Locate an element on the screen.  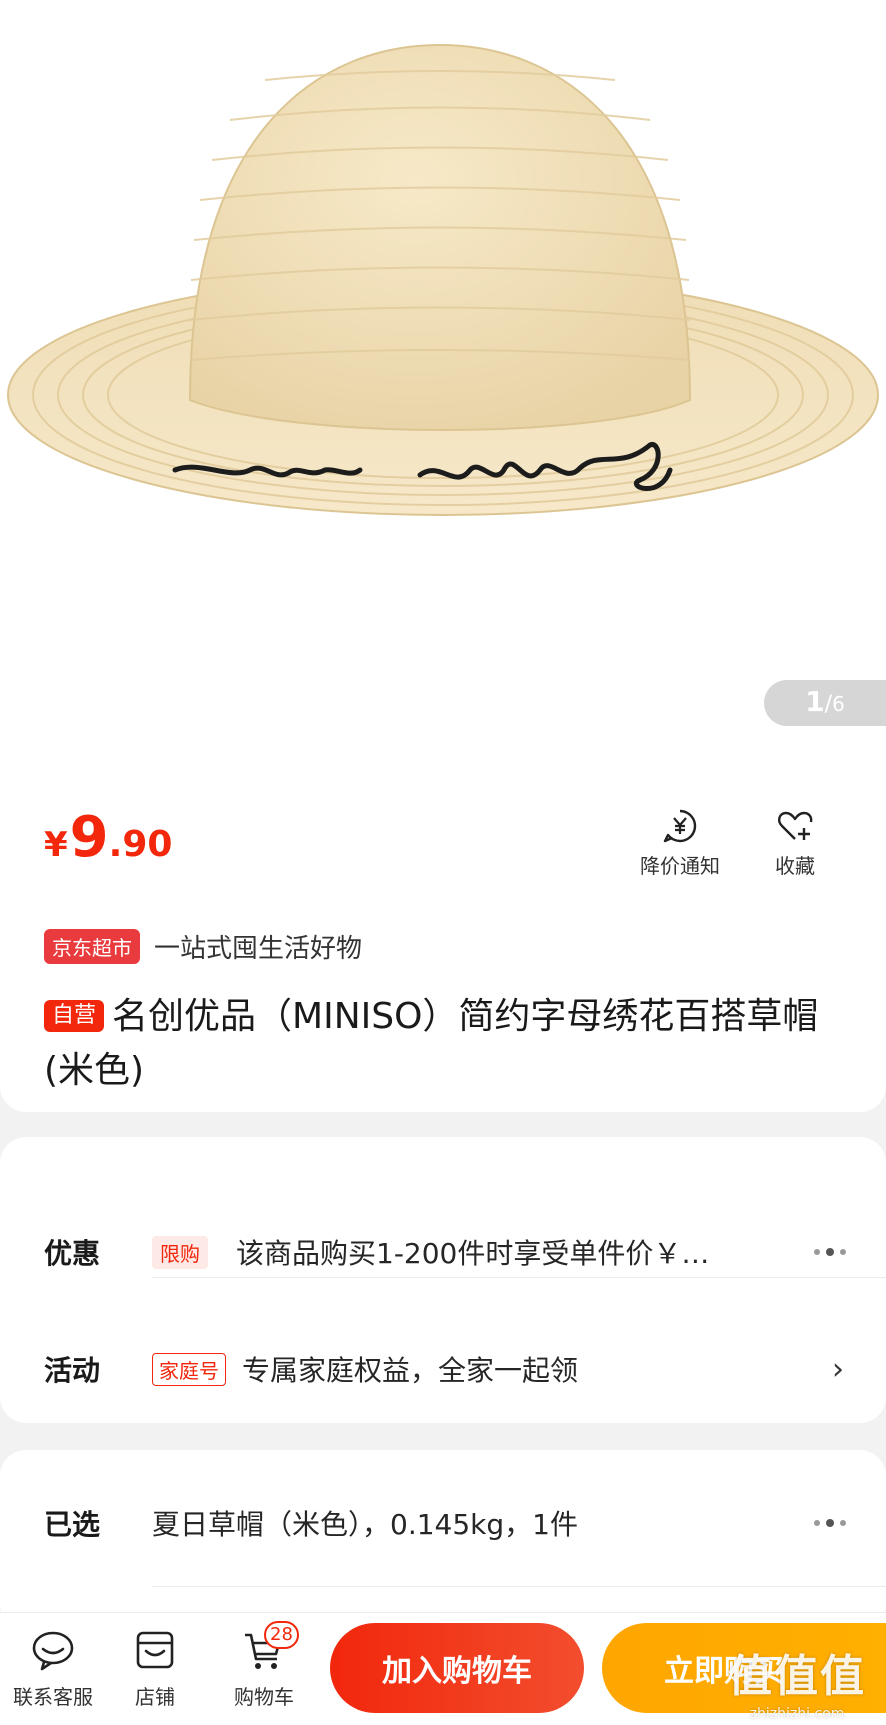
price-alert-button: 降价通知 is located at coordinates (680, 842).